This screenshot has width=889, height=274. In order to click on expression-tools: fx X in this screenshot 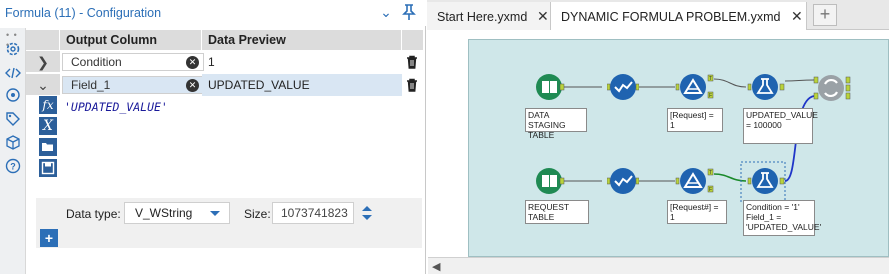, I will do `click(46, 139)`.